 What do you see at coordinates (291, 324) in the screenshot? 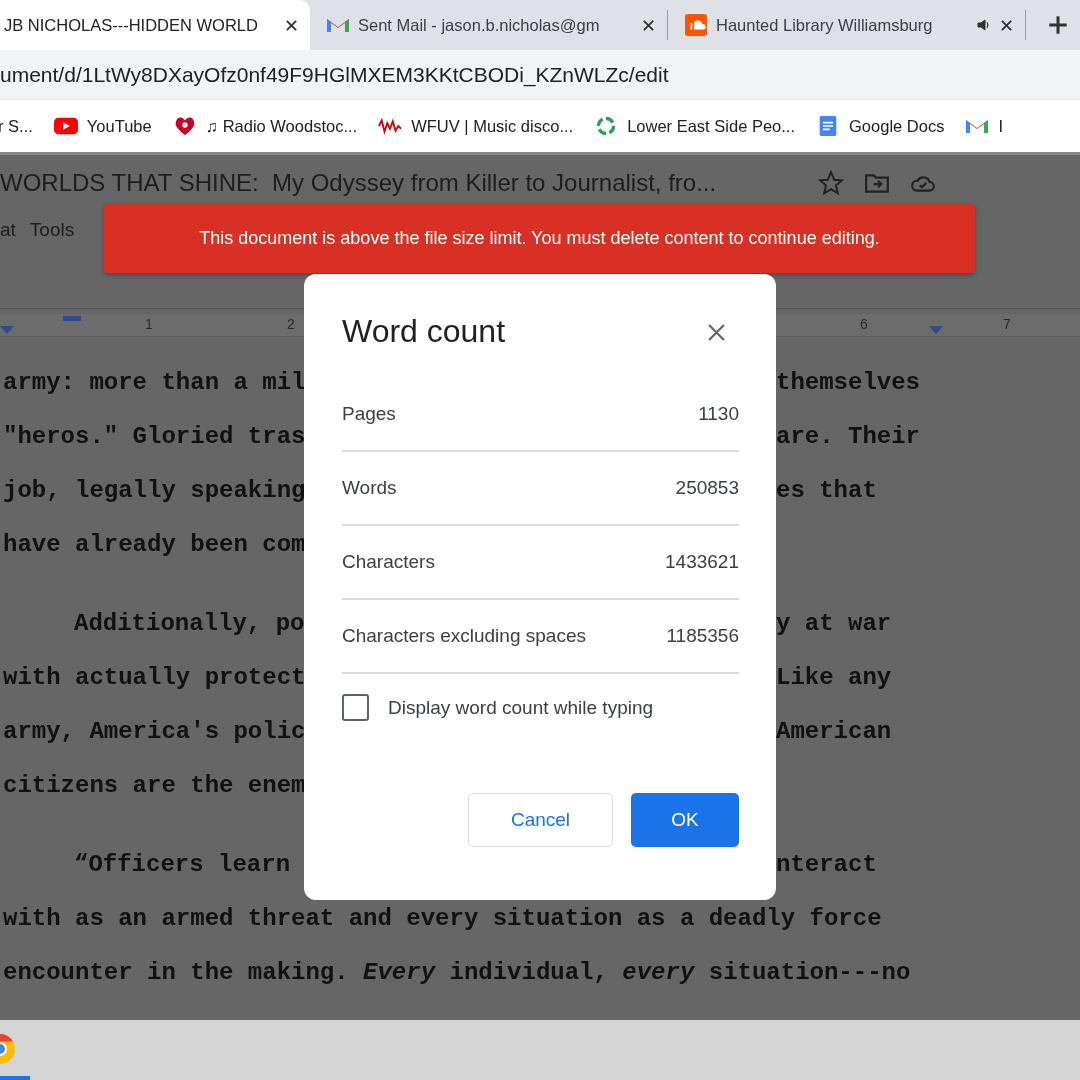
I see `ruler-number: 2` at bounding box center [291, 324].